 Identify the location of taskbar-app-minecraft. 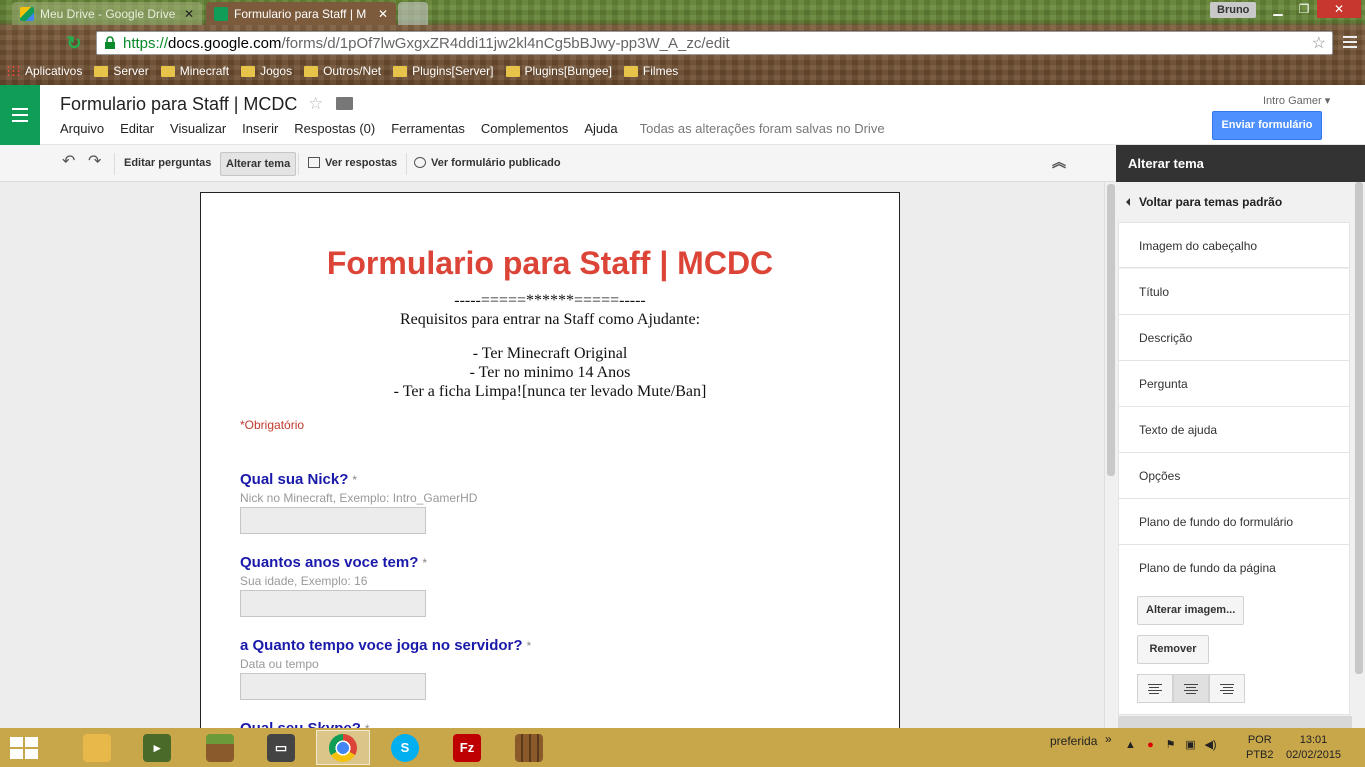
(220, 747).